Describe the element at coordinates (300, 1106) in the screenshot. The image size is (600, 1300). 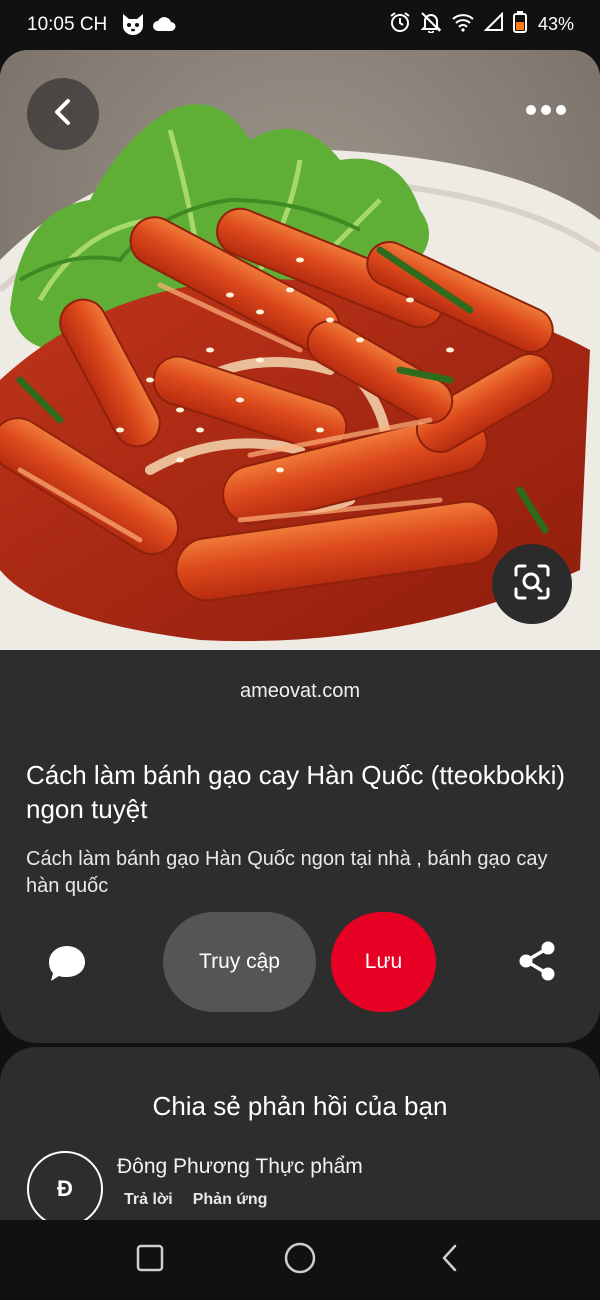
I see `feedback-title: Chia sẻ phản hồi của bạn` at that location.